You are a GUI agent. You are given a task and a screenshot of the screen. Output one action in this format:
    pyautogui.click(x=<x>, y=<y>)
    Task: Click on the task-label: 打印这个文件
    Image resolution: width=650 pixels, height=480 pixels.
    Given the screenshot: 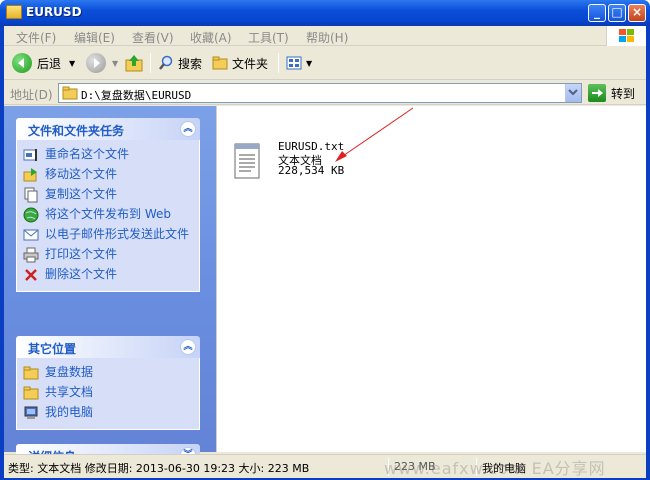 What is the action you would take?
    pyautogui.click(x=81, y=254)
    